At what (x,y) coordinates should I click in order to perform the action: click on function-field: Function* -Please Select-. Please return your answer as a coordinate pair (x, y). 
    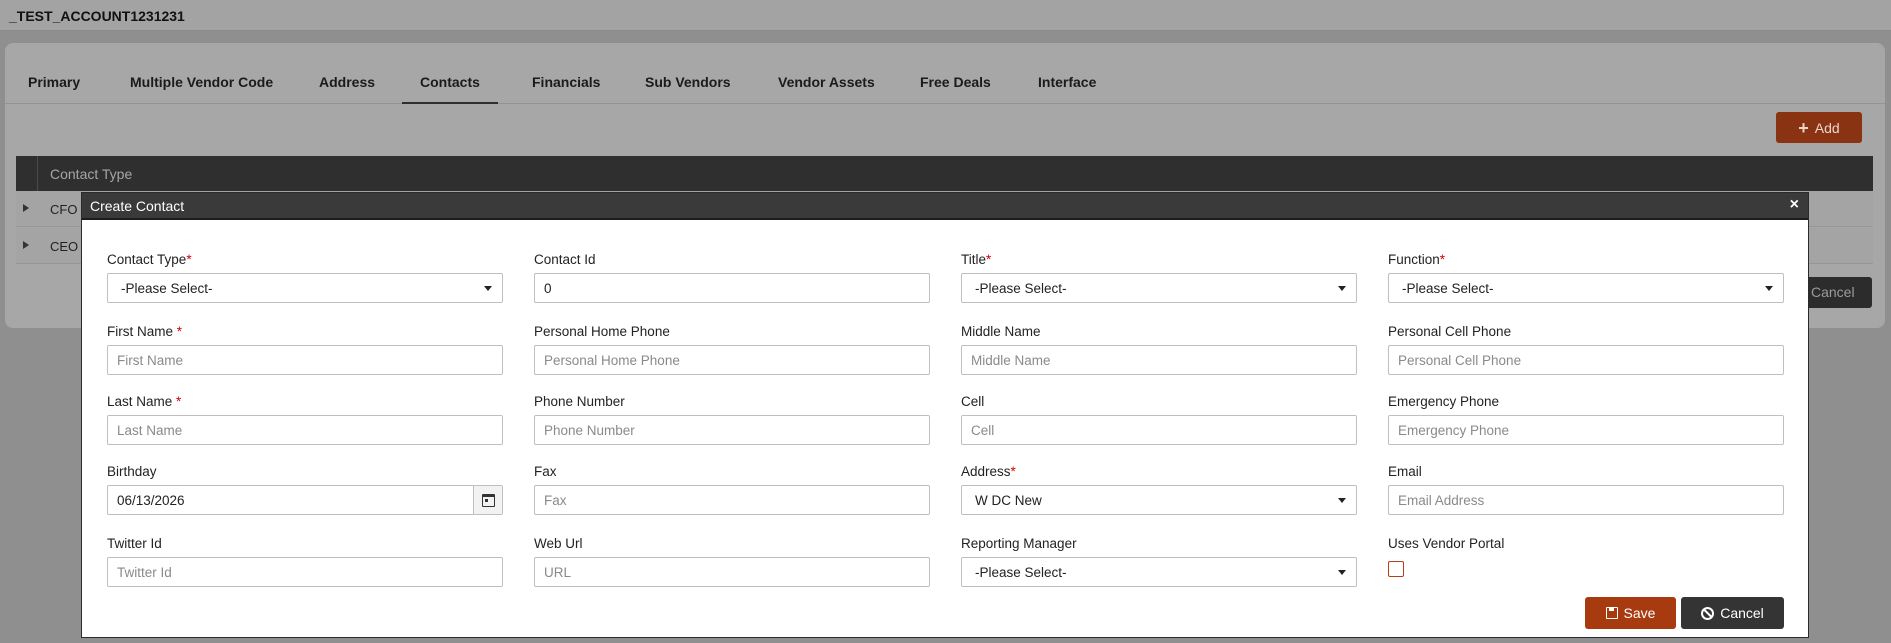
    Looking at the image, I should click on (1586, 277).